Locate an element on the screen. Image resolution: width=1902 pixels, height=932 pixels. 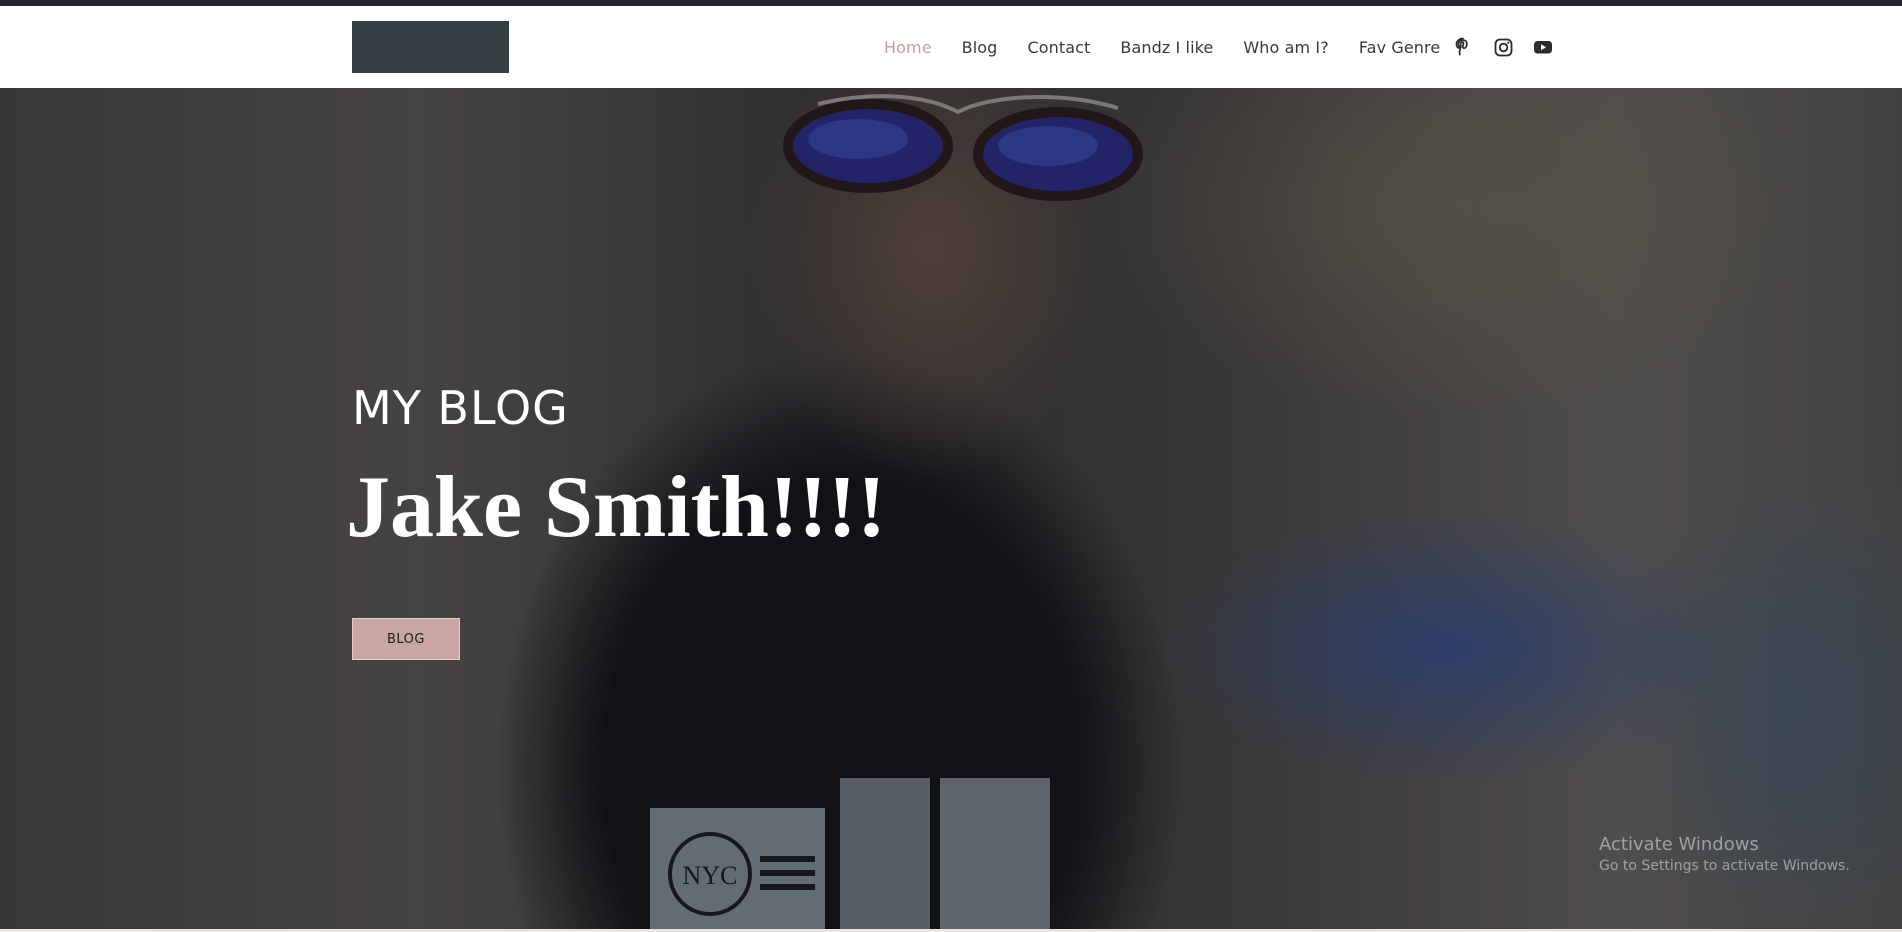
blog-button: BLOG is located at coordinates (406, 639).